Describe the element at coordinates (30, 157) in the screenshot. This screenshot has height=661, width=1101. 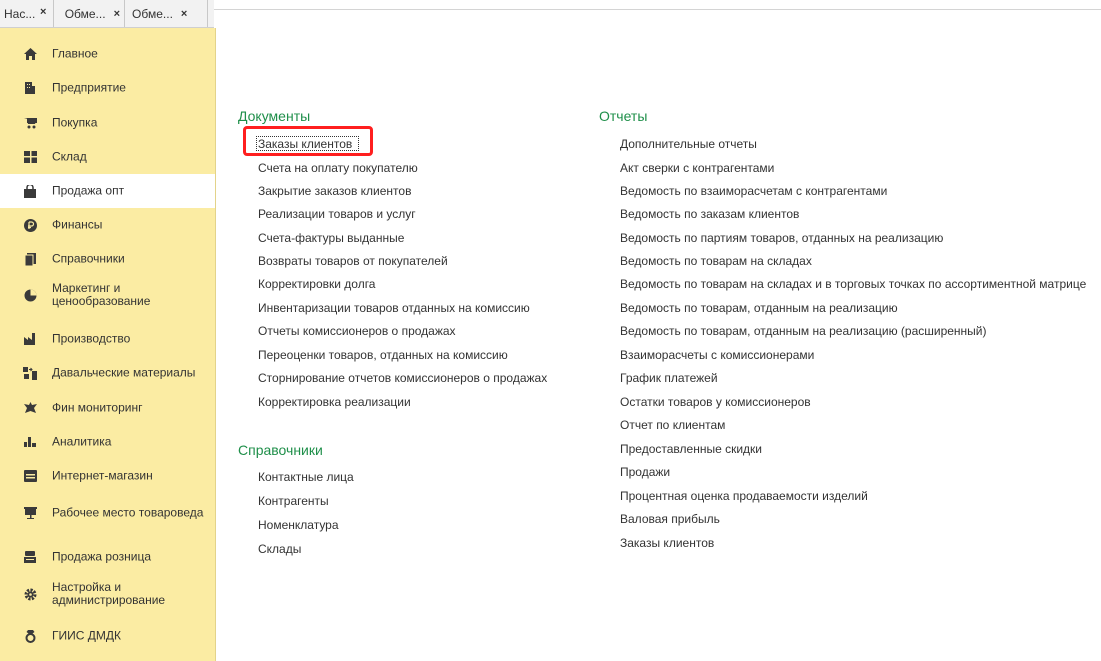
I see `warehouse-icon` at that location.